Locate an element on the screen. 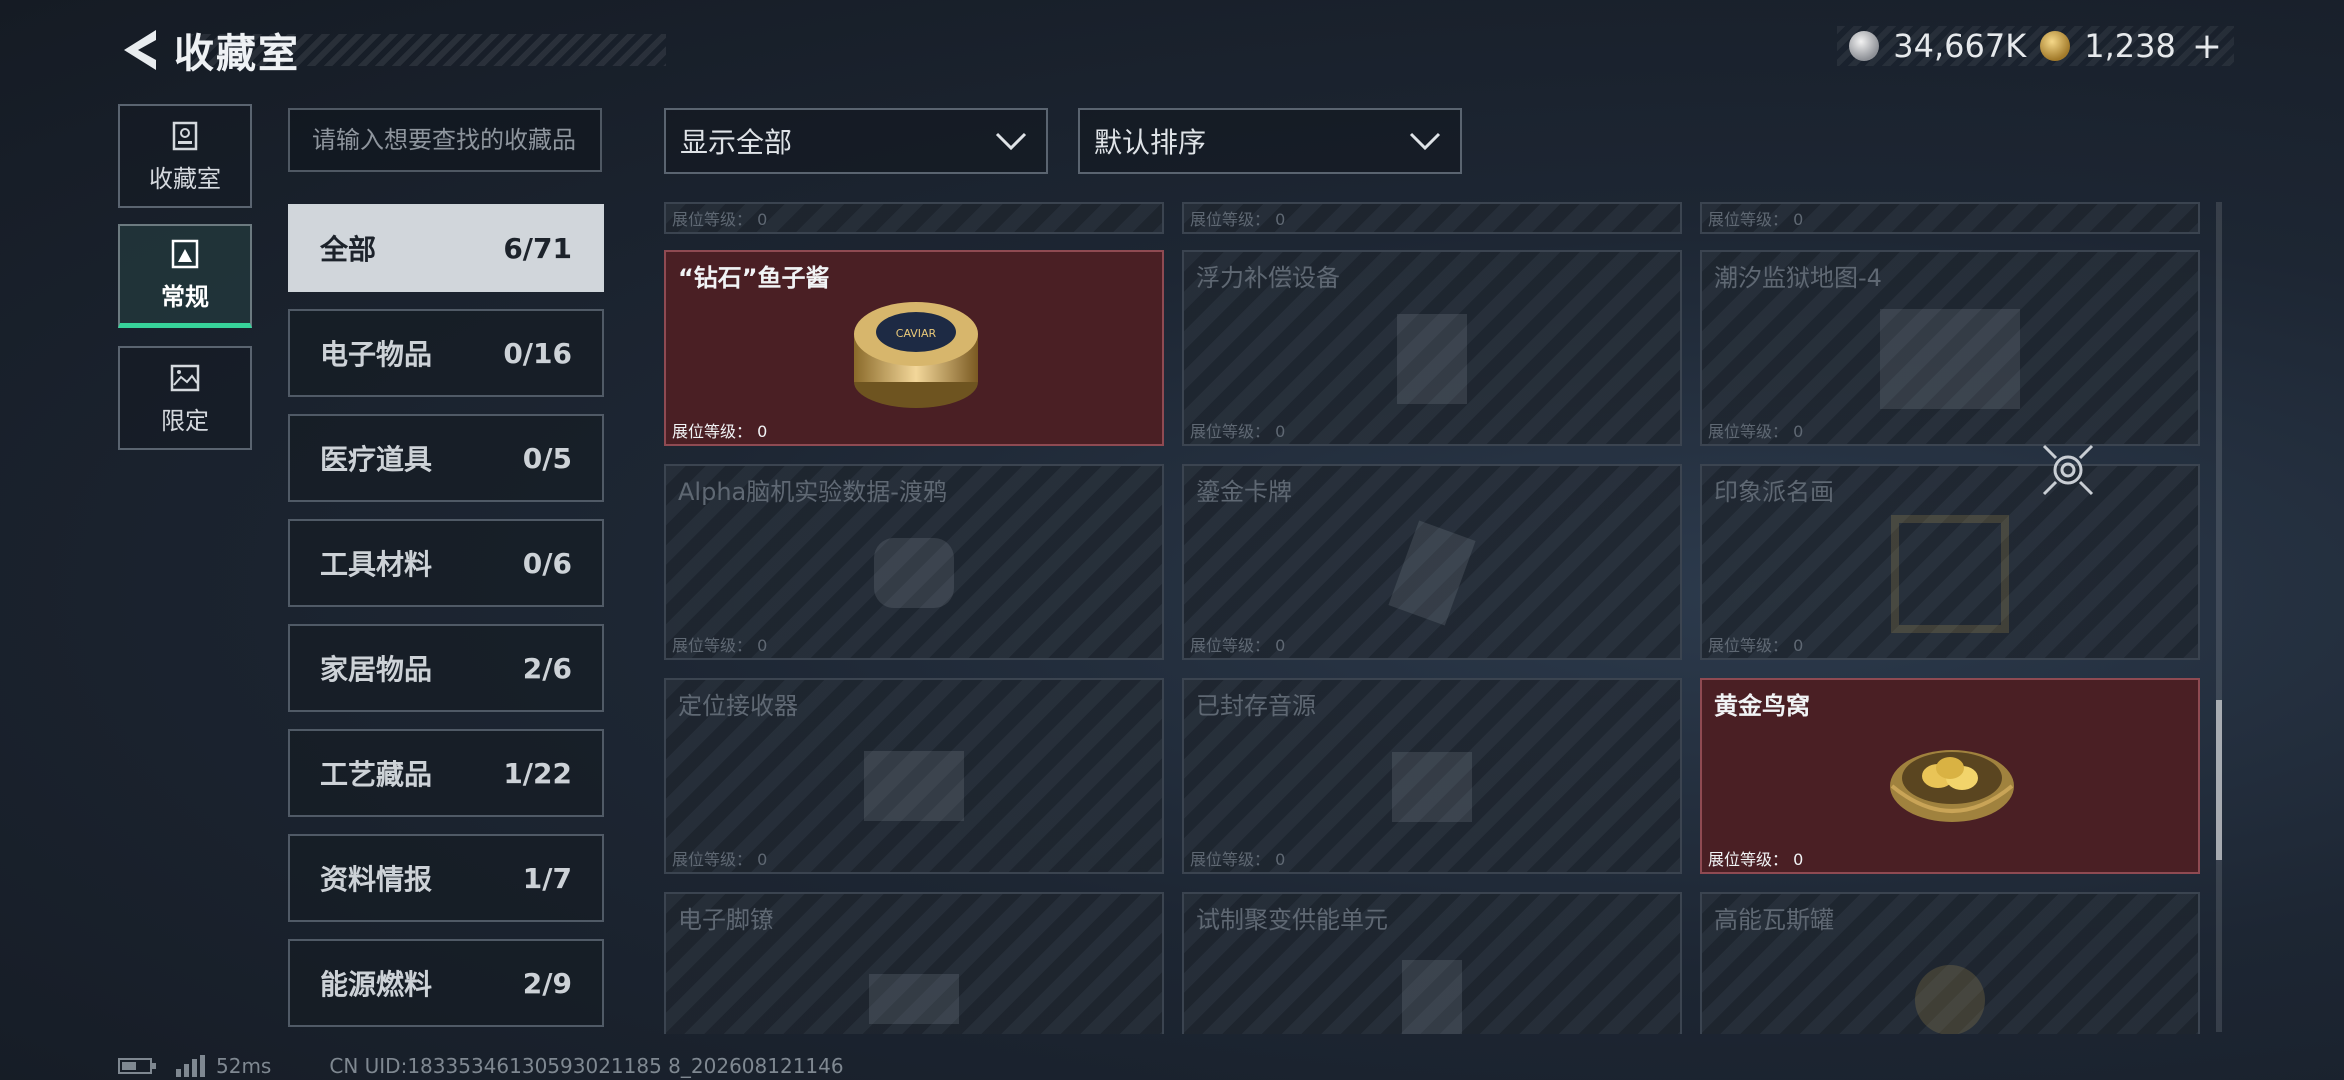 The height and width of the screenshot is (1080, 2344). sort-value: 默认排序 is located at coordinates (1150, 142).